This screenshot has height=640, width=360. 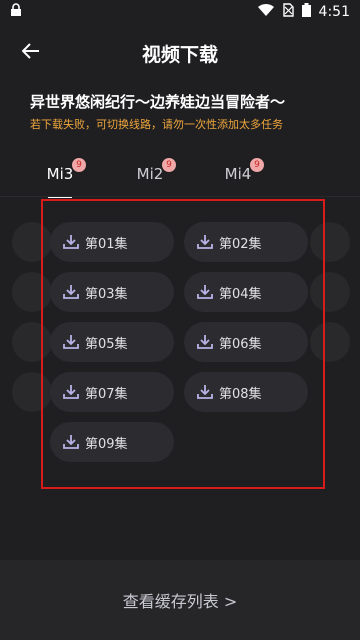 I want to click on episode-label: 第05集, so click(x=106, y=344).